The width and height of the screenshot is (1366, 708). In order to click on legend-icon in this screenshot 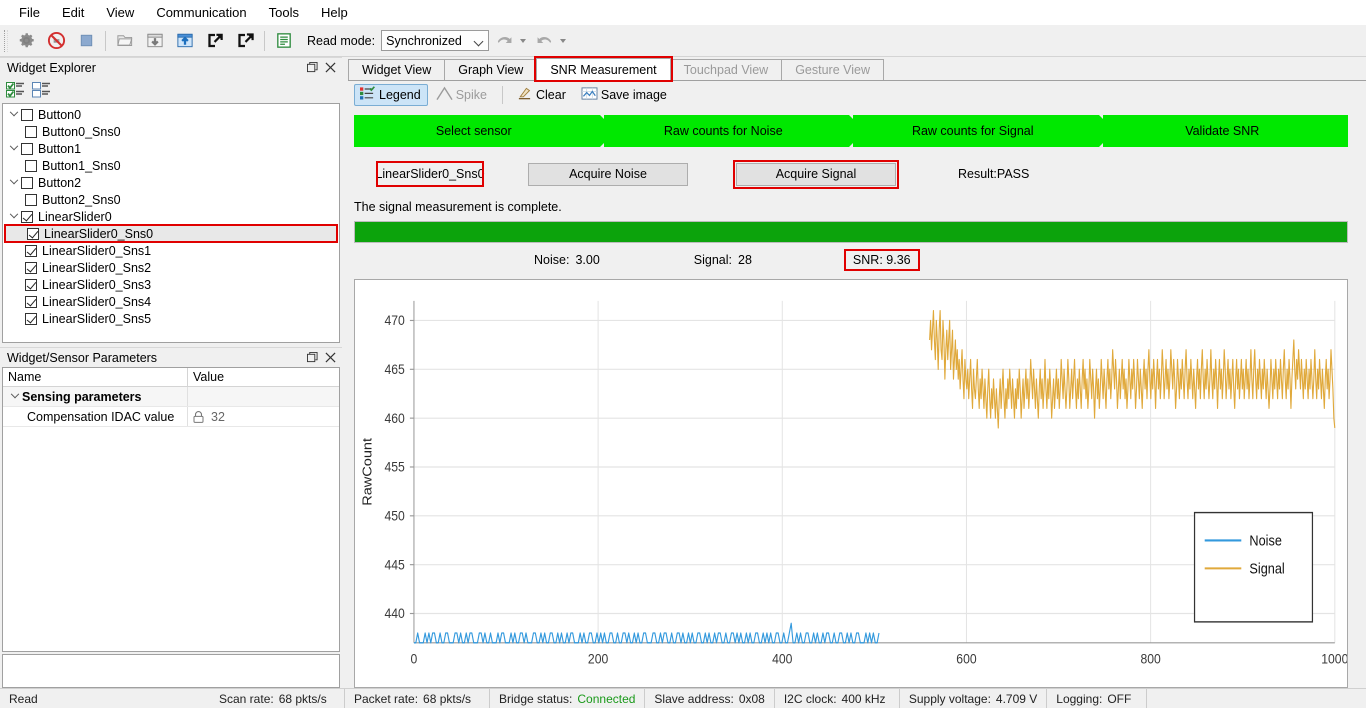, I will do `click(367, 95)`.